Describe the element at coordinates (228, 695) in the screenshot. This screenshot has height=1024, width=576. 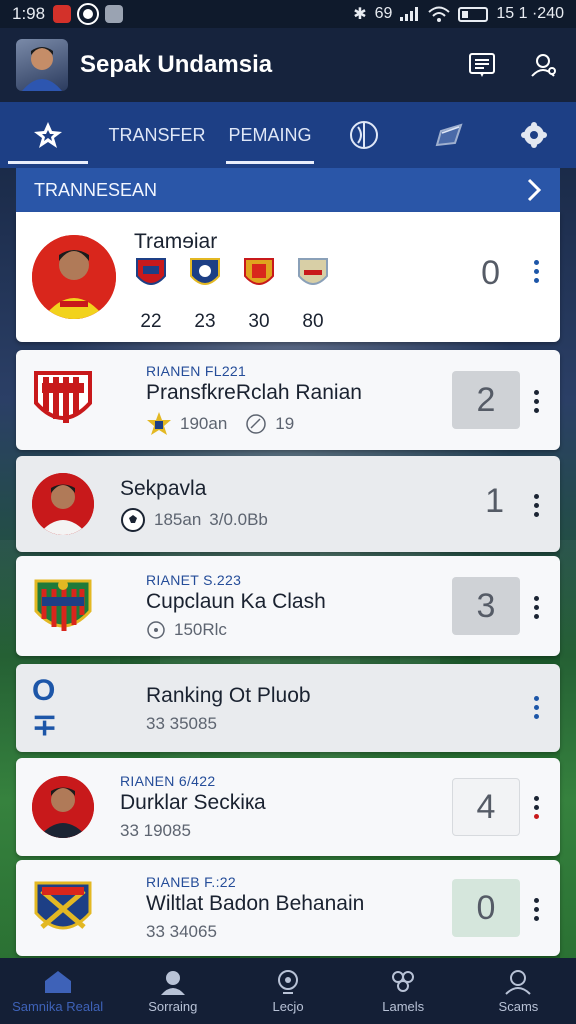
I see `item-title: Ranking Ot Pluob` at that location.